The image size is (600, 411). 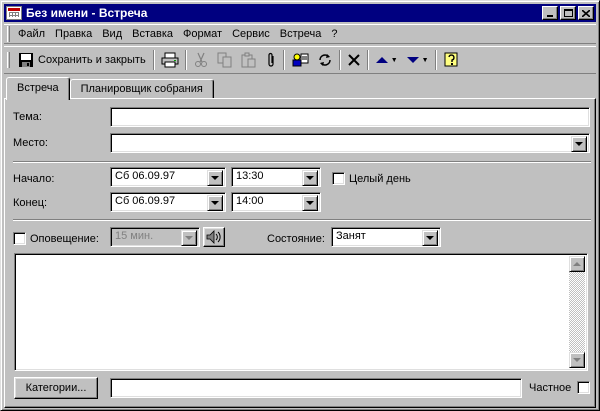 I want to click on scroll-up-button, so click(x=577, y=264).